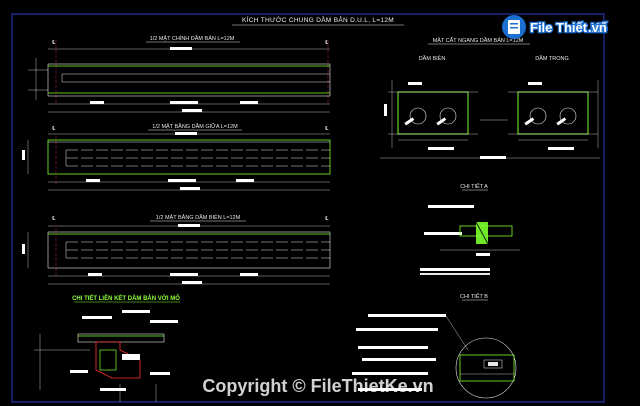  Describe the element at coordinates (192, 38) in the screenshot. I see `view-1-title: 1/2 MẶT CHÍNH DẦM BẢN L=12M` at that location.